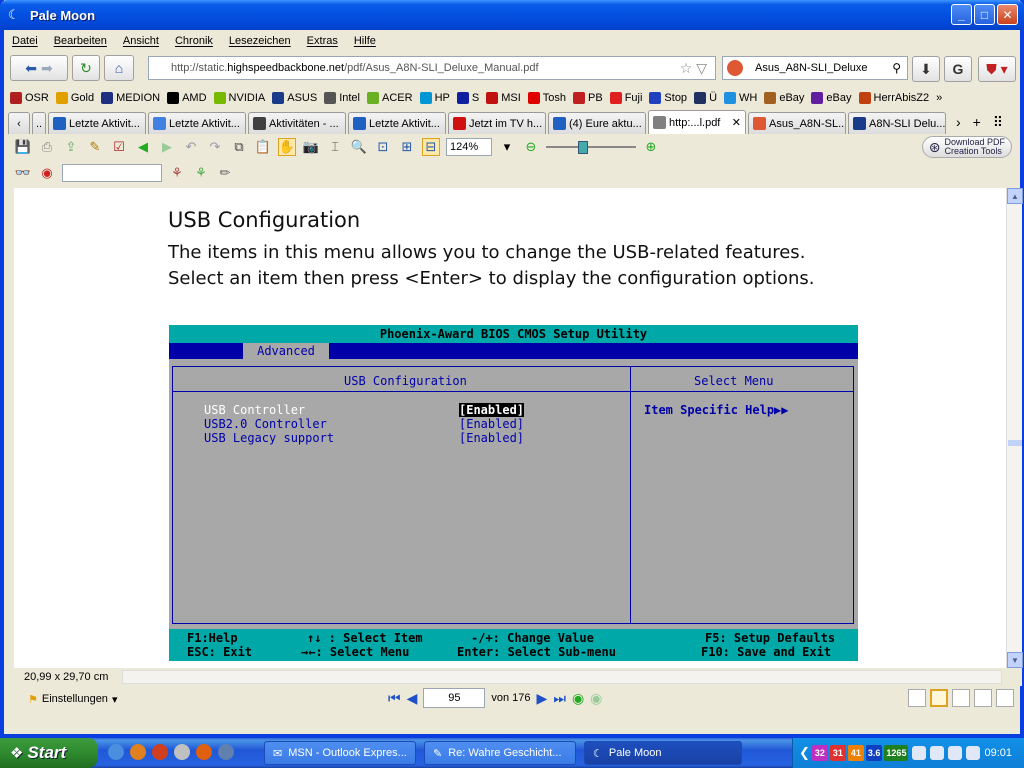  What do you see at coordinates (141, 41) in the screenshot?
I see `menu-ansicht: Ansicht` at bounding box center [141, 41].